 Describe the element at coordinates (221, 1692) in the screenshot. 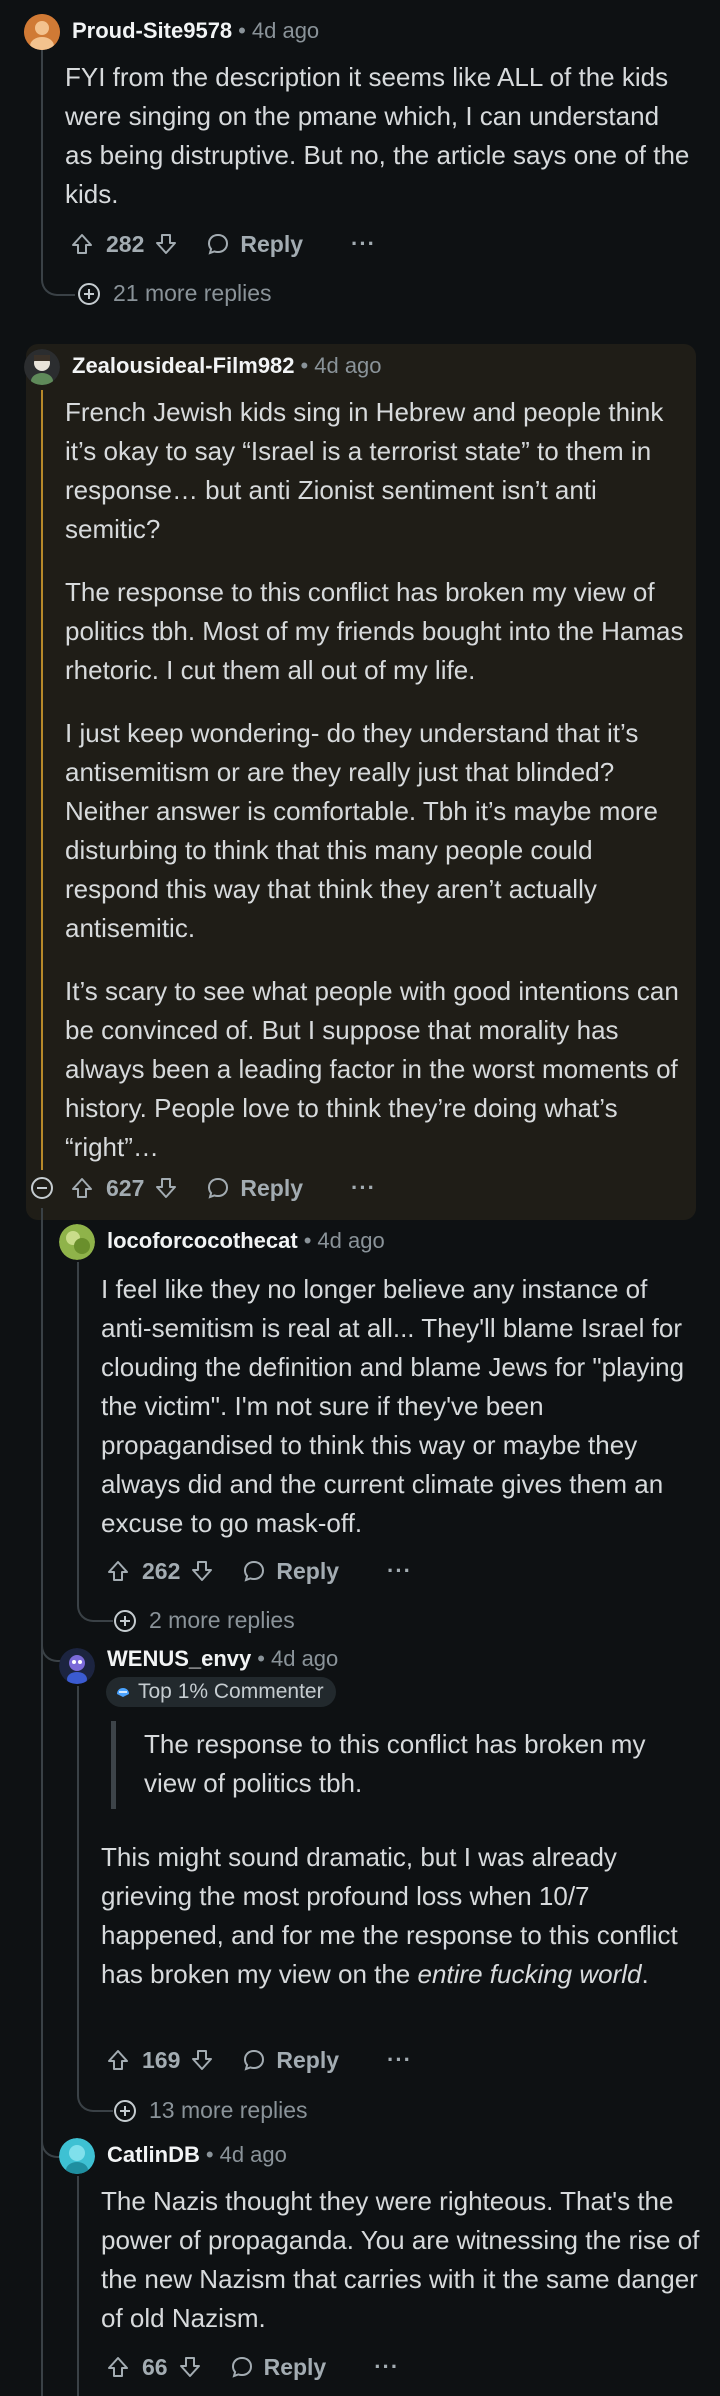

I see `top-commenter-badge: Top 1% Commenter` at that location.